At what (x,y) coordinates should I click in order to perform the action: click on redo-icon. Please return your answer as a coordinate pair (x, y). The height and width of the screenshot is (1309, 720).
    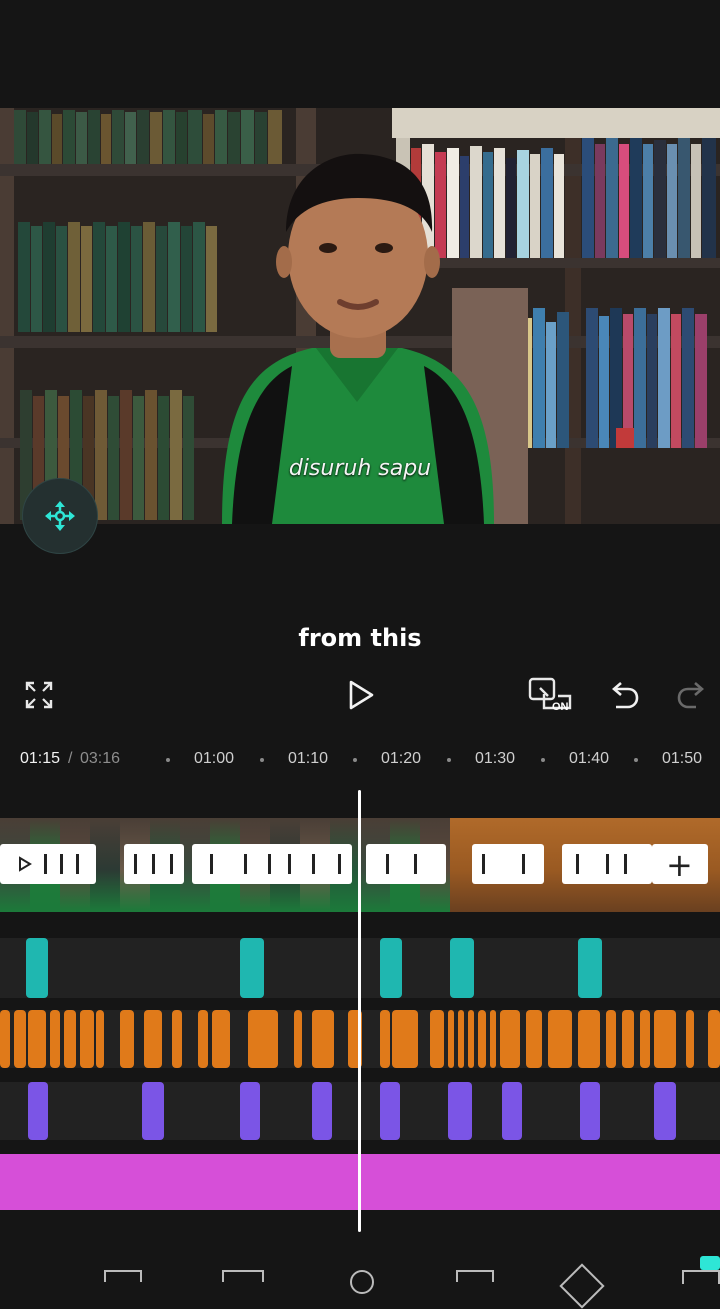
    Looking at the image, I should click on (690, 695).